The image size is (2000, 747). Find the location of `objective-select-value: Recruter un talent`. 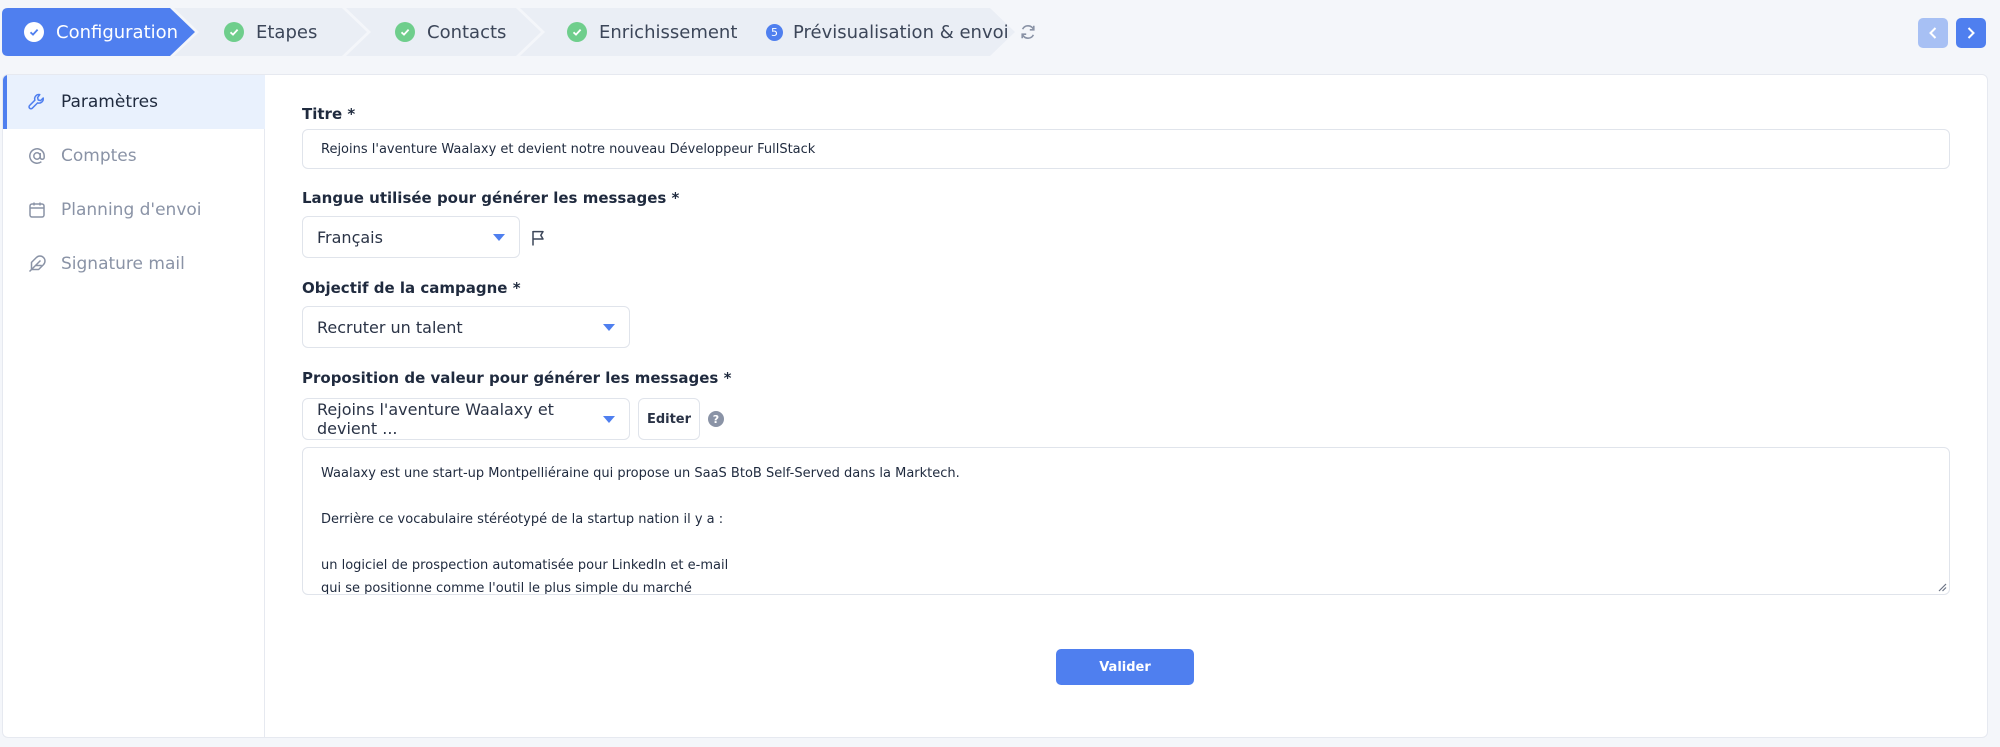

objective-select-value: Recruter un talent is located at coordinates (390, 327).